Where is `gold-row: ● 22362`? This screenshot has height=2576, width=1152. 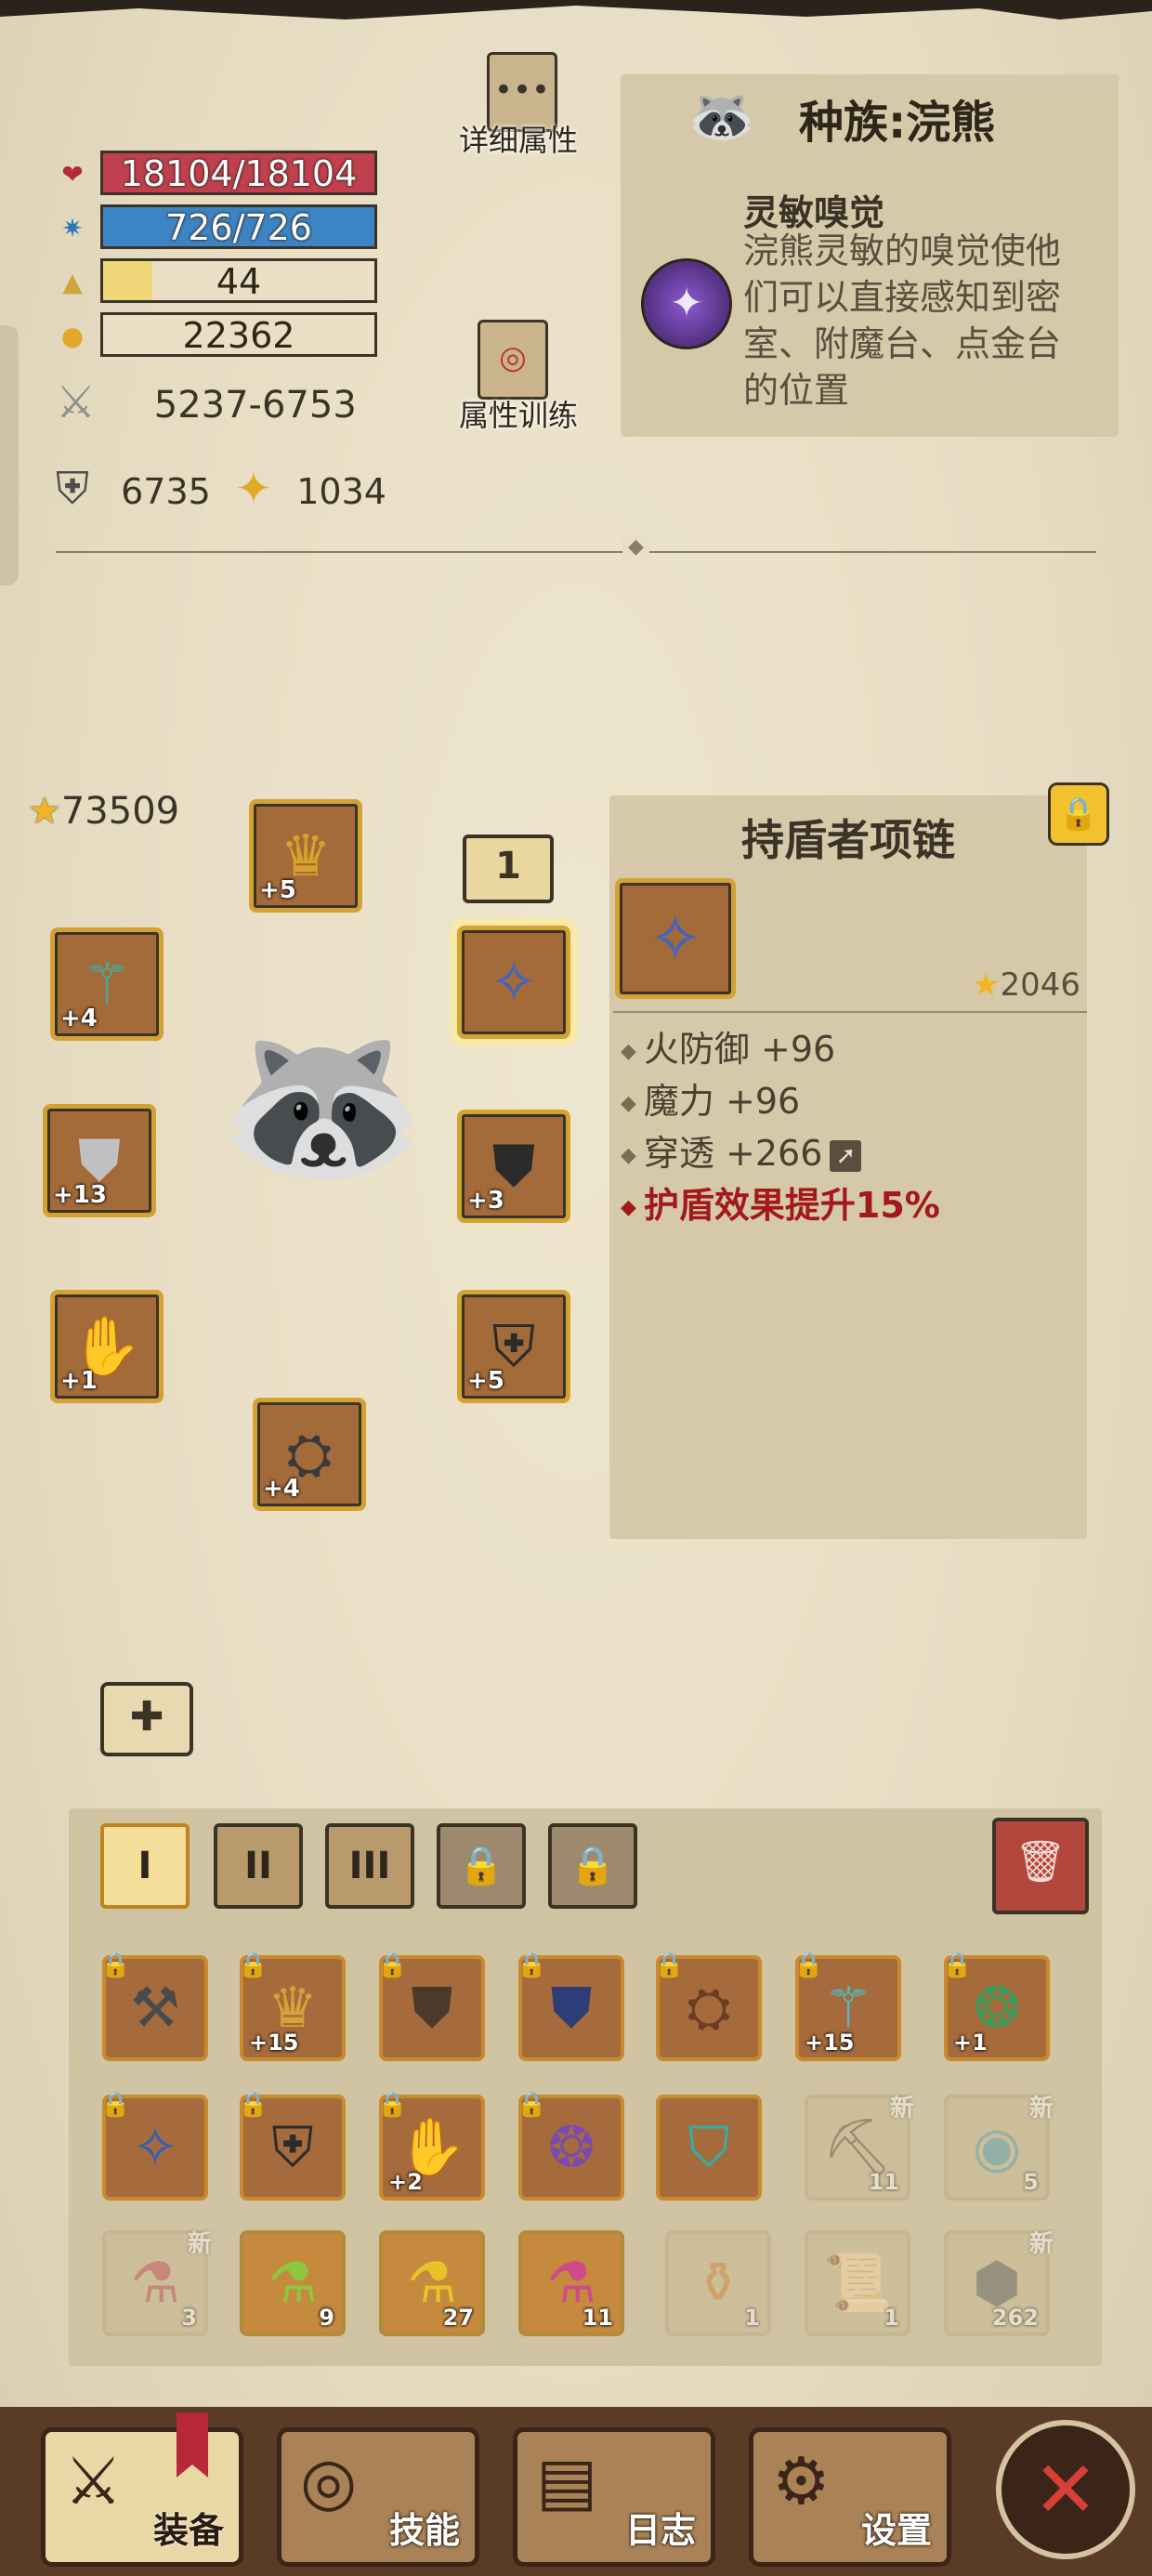 gold-row: ● 22362 is located at coordinates (218, 336).